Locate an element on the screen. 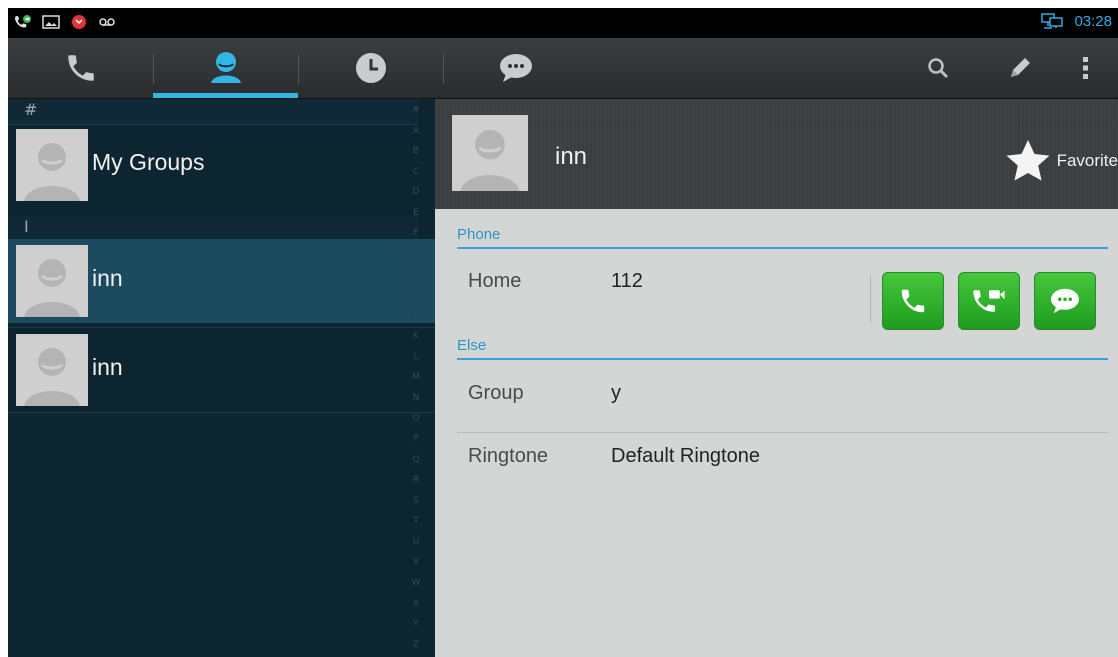 This screenshot has width=1118, height=657. phone-type-label: Home is located at coordinates (495, 281).